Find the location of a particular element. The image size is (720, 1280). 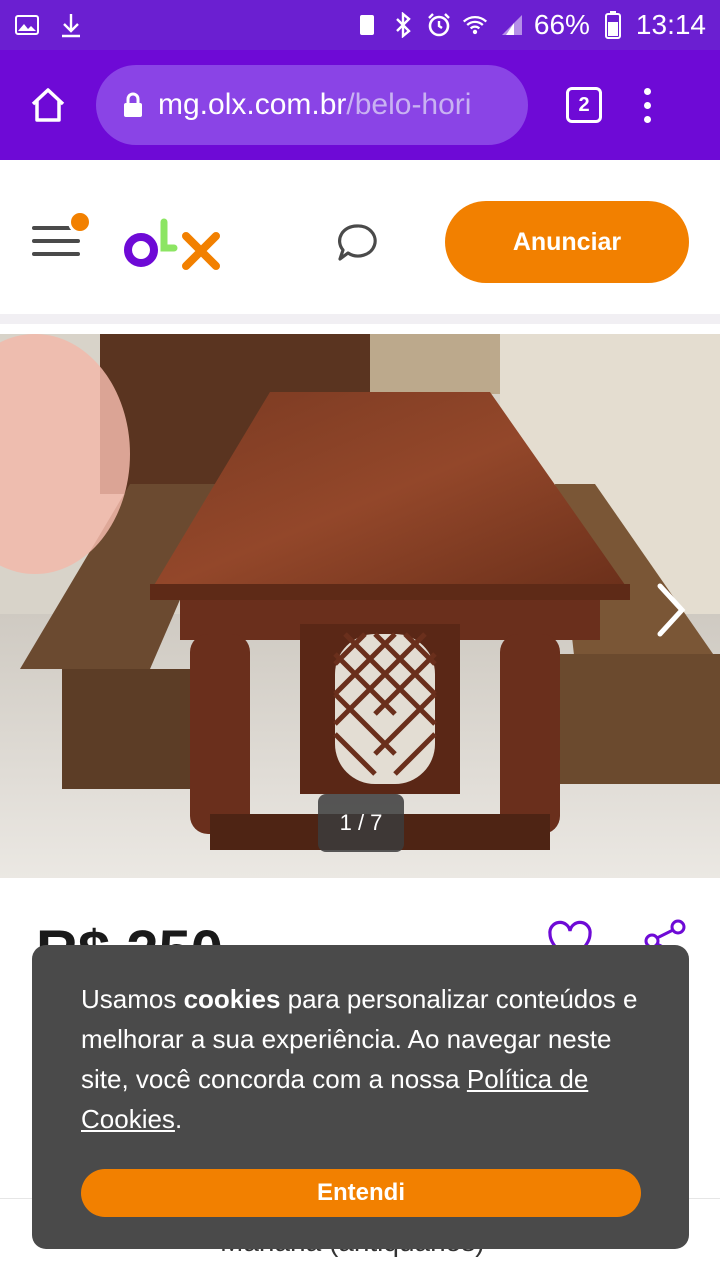

alarm-icon is located at coordinates (439, 25).